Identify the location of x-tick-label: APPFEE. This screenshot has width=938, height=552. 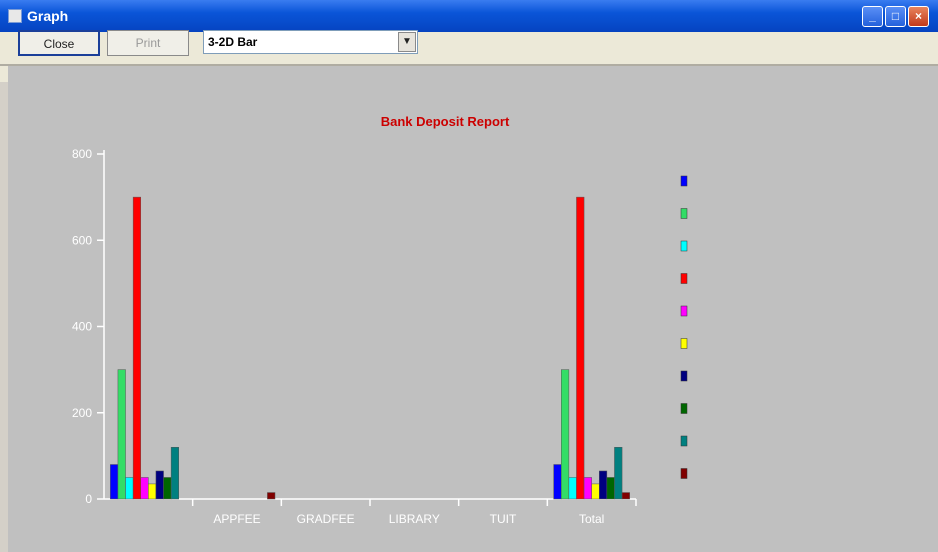
(236, 519).